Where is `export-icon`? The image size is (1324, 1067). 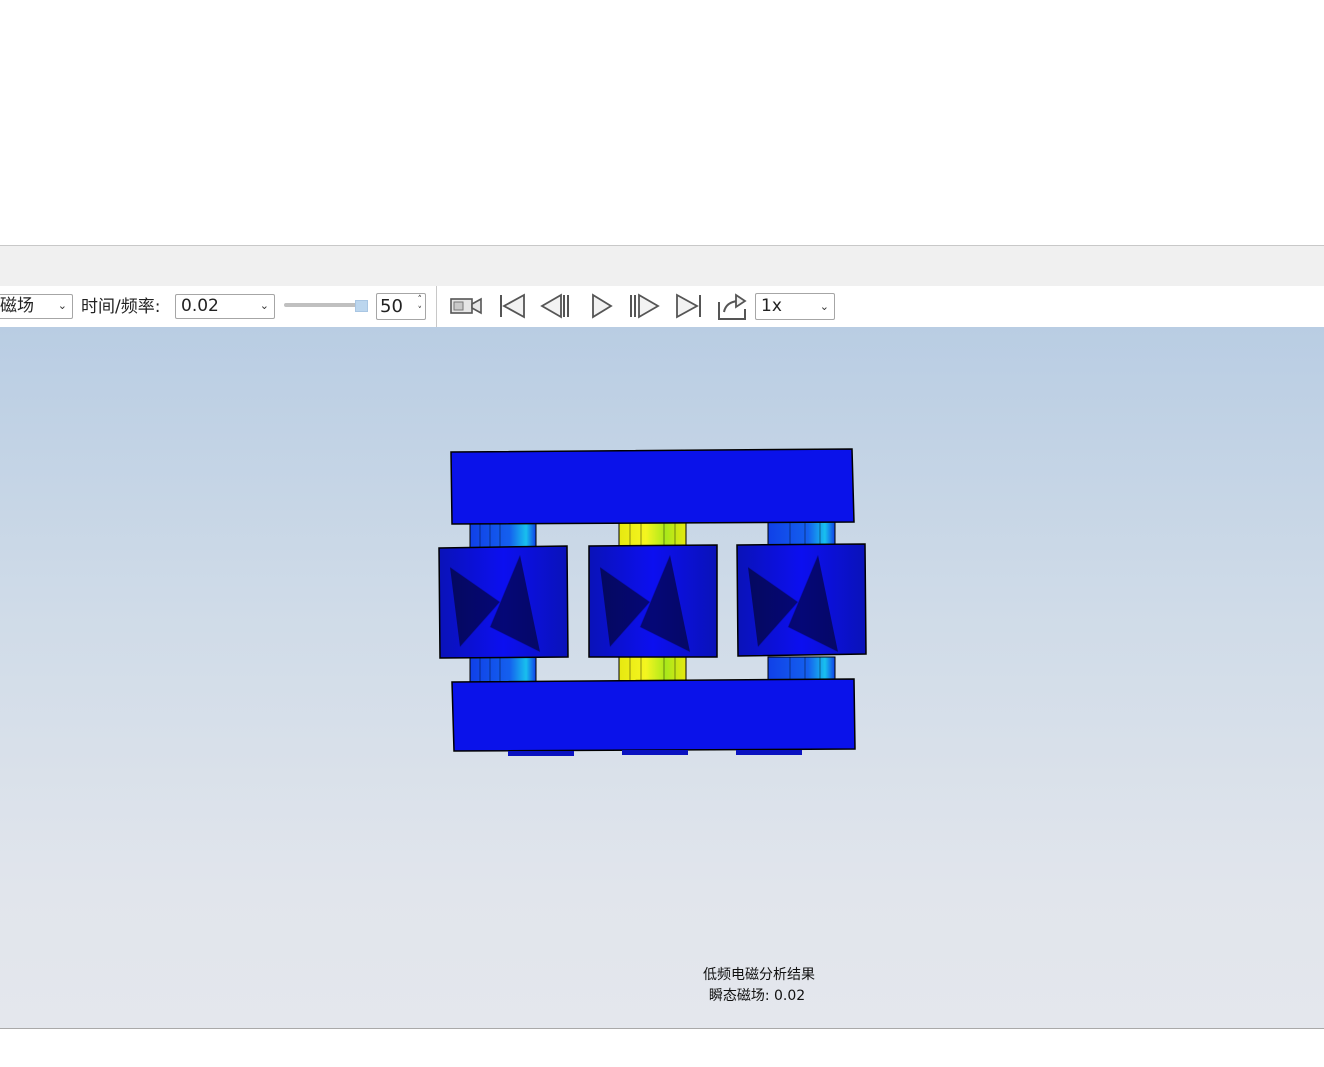
export-icon is located at coordinates (733, 306).